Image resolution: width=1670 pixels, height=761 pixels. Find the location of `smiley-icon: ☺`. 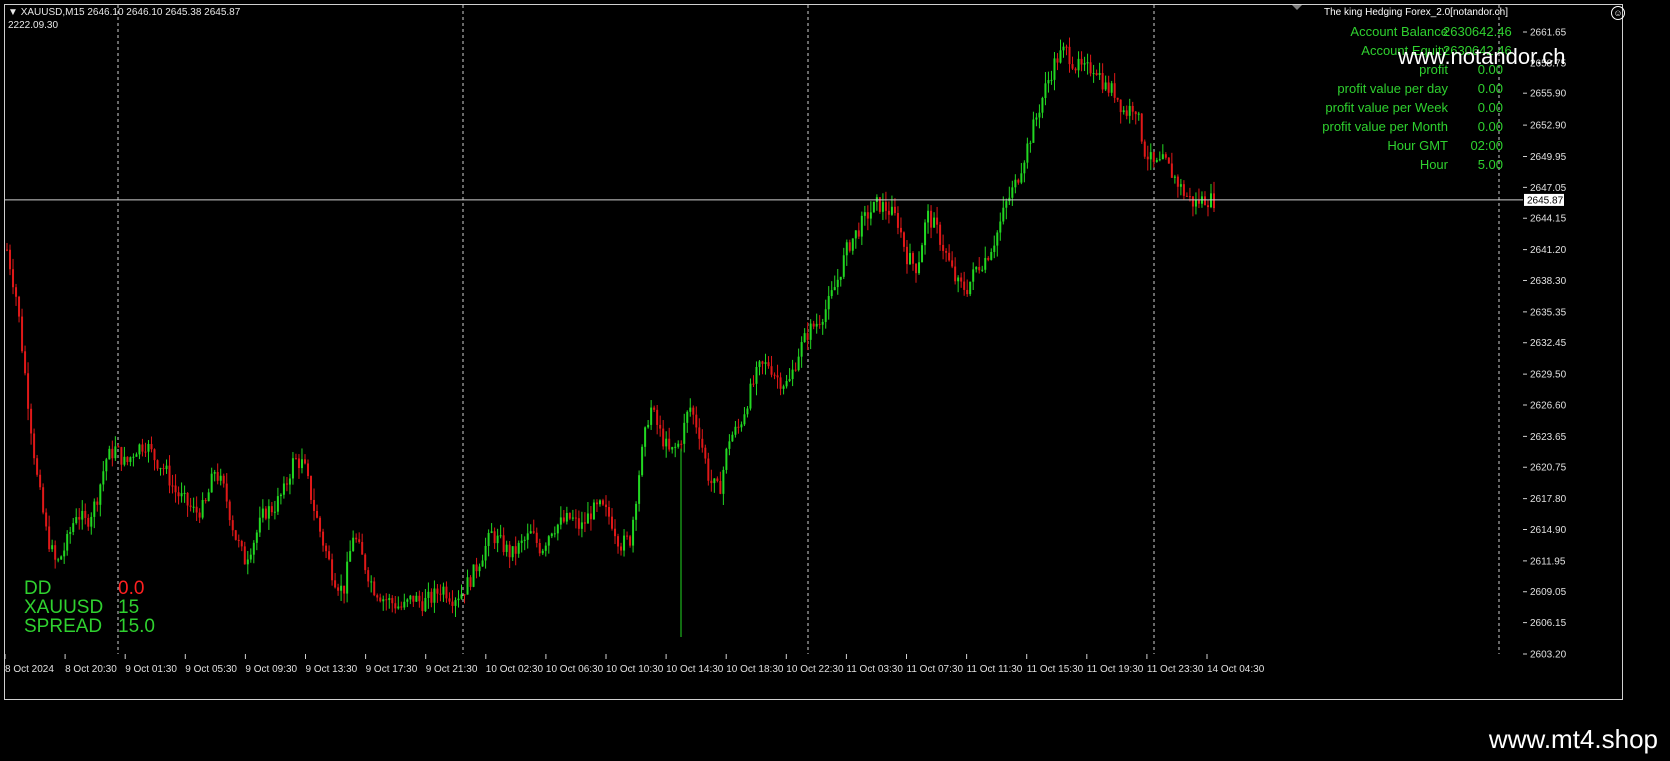

smiley-icon: ☺ is located at coordinates (1618, 13).